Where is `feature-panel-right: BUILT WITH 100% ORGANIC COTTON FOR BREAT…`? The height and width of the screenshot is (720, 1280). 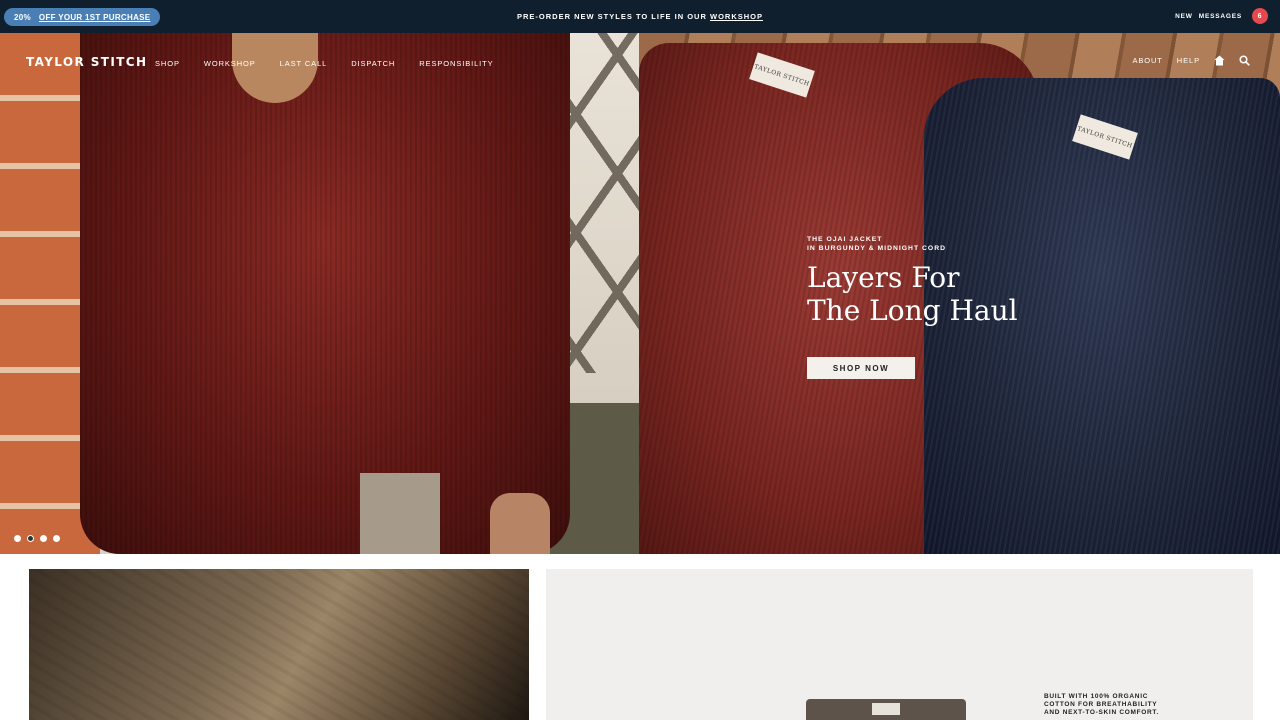
feature-panel-right: BUILT WITH 100% ORGANIC COTTON FOR BREAT… is located at coordinates (899, 644).